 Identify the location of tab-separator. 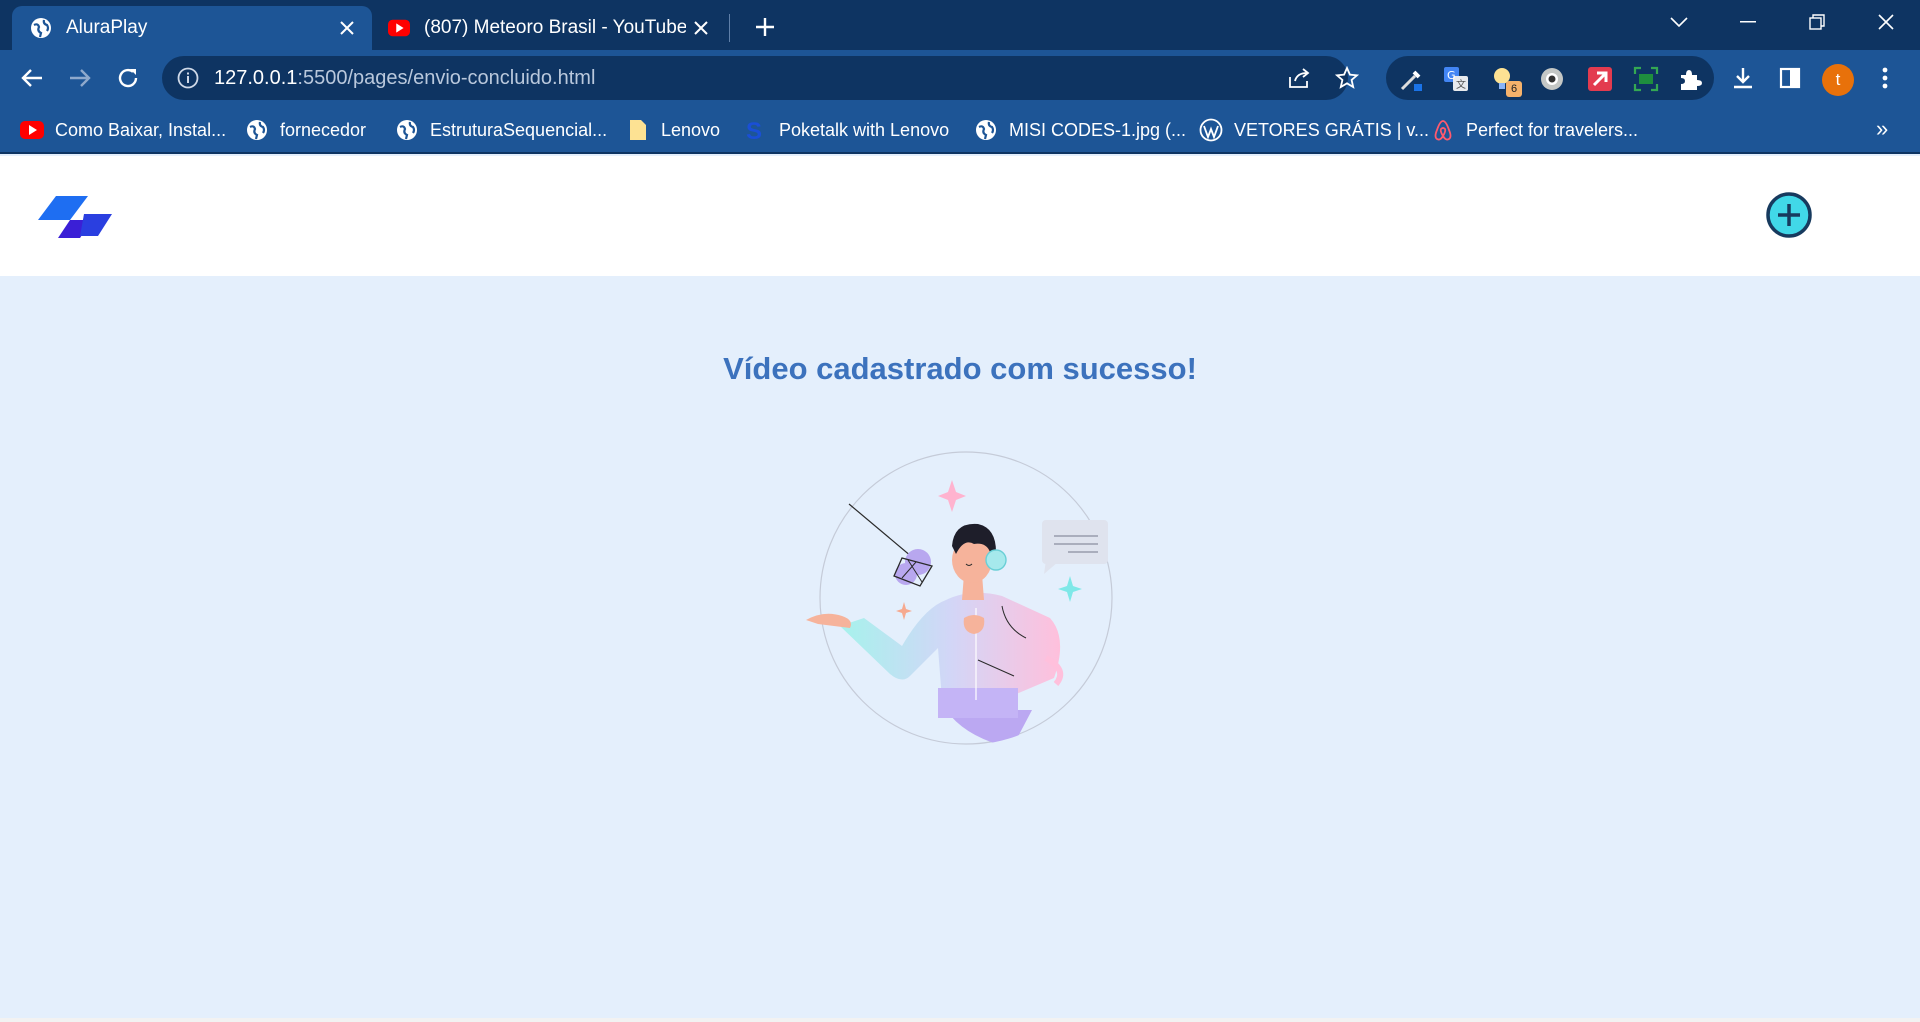
(729, 28).